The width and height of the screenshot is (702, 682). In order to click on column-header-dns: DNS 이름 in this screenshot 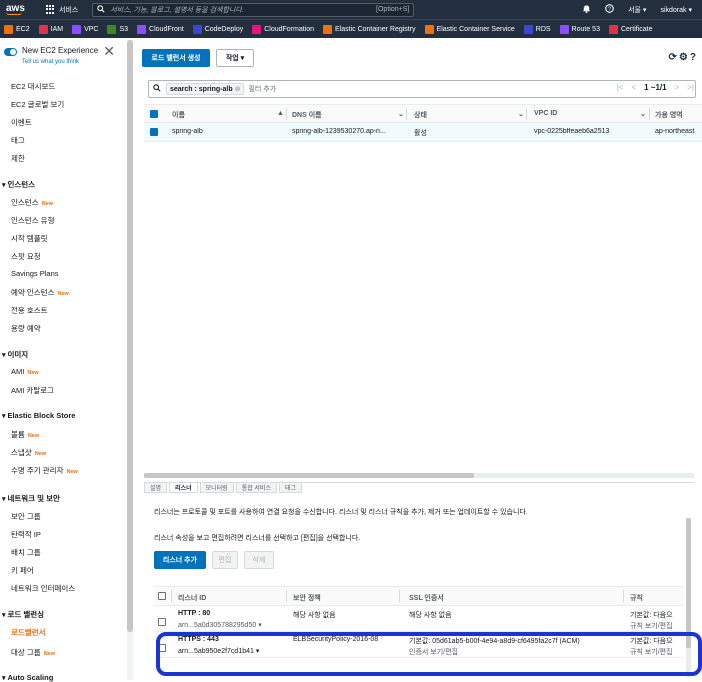, I will do `click(307, 115)`.